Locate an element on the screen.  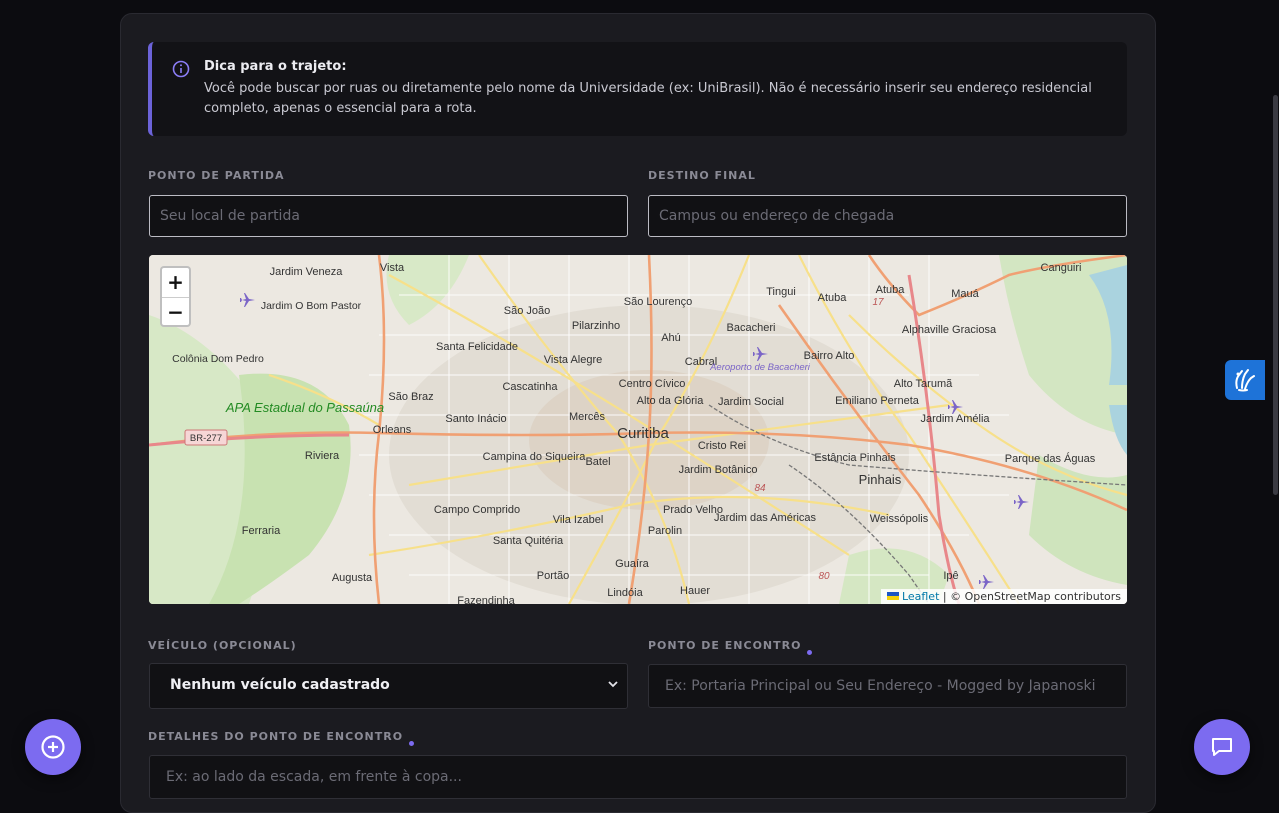
plus-circle-icon is located at coordinates (53, 747).